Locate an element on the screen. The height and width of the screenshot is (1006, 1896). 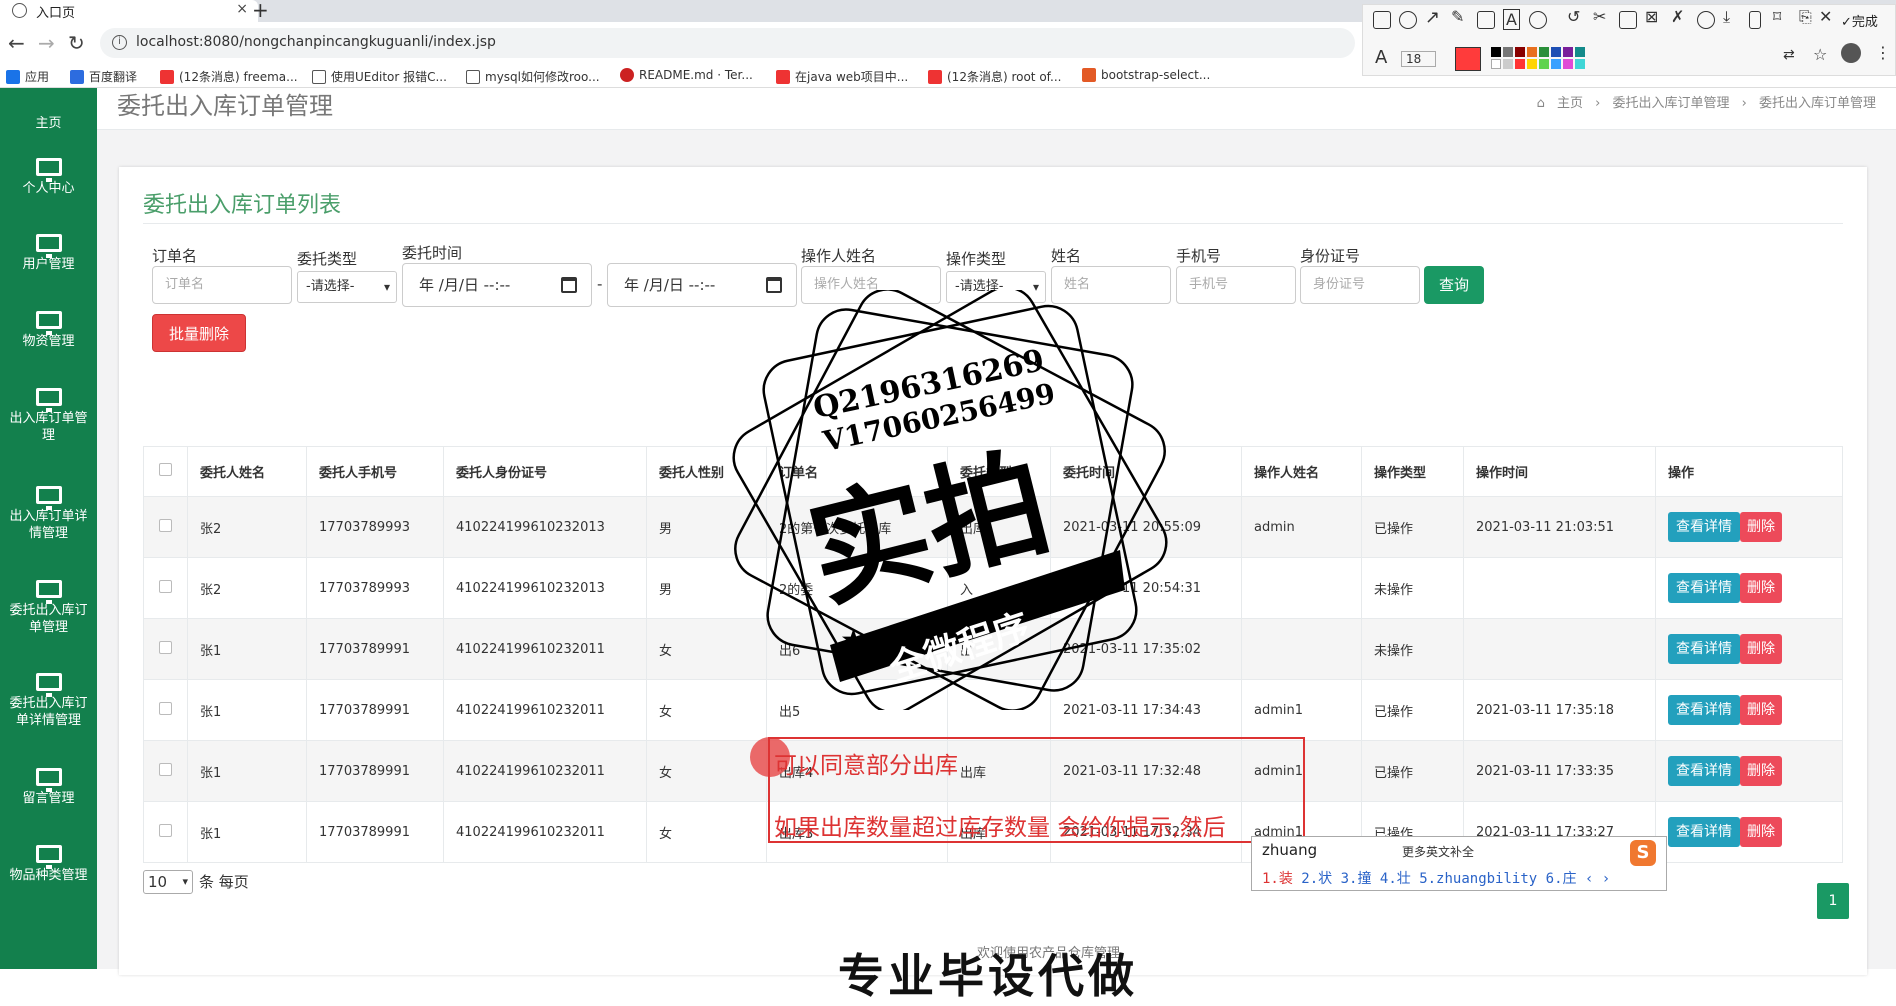
ime-candidate: 3.撞 is located at coordinates (1356, 879).